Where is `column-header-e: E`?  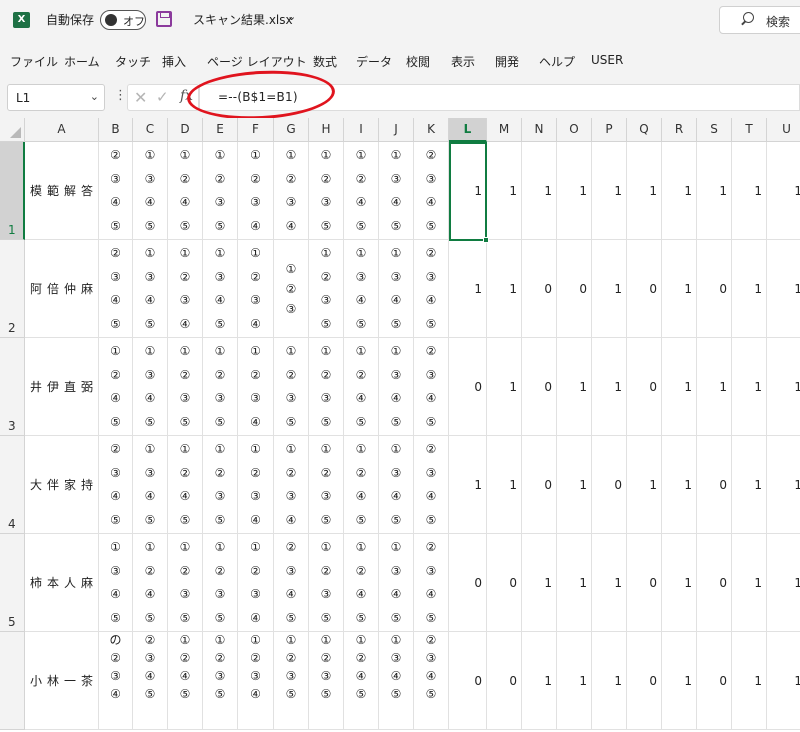 column-header-e: E is located at coordinates (220, 130).